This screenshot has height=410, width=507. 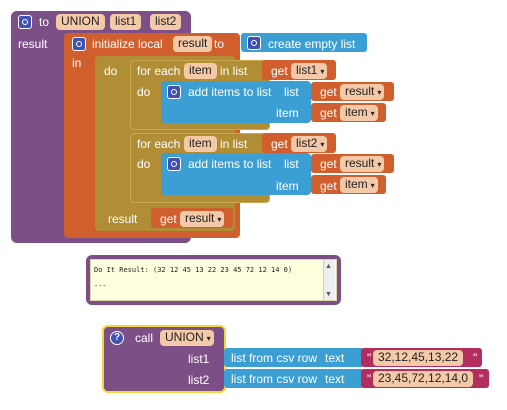 I want to click on item-socket-label-1: item, so click(x=287, y=113).